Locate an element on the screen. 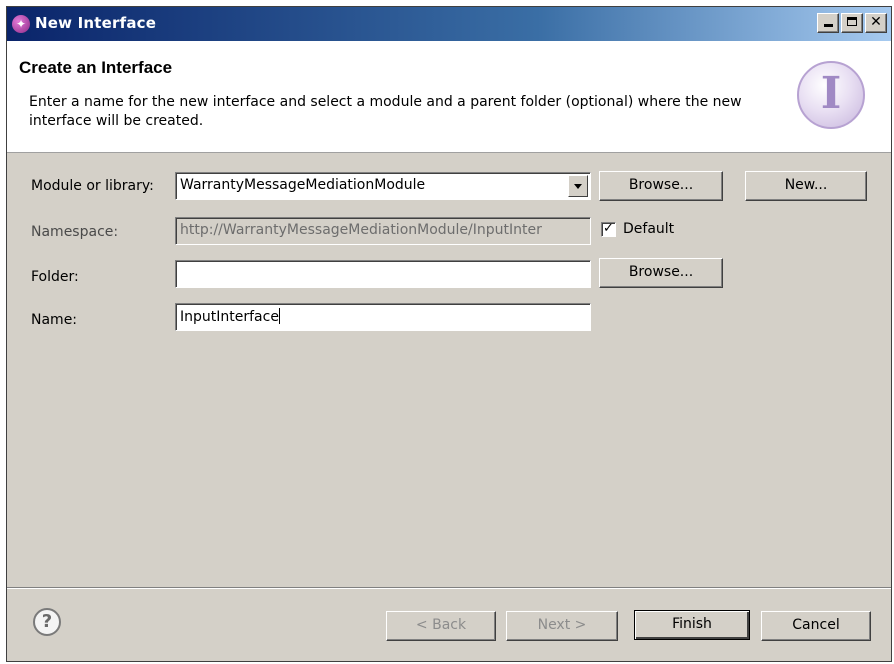 This screenshot has height=664, width=894. help-icon: ? is located at coordinates (47, 622).